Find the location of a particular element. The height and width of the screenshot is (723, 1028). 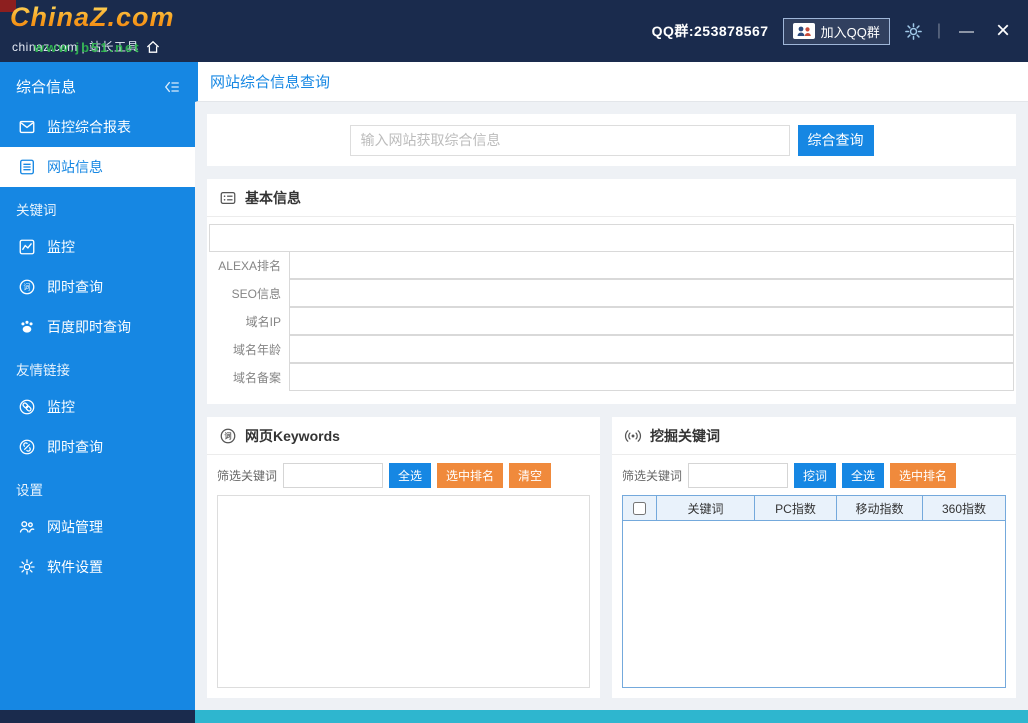

search-panel: 综合查询 is located at coordinates (611, 140).